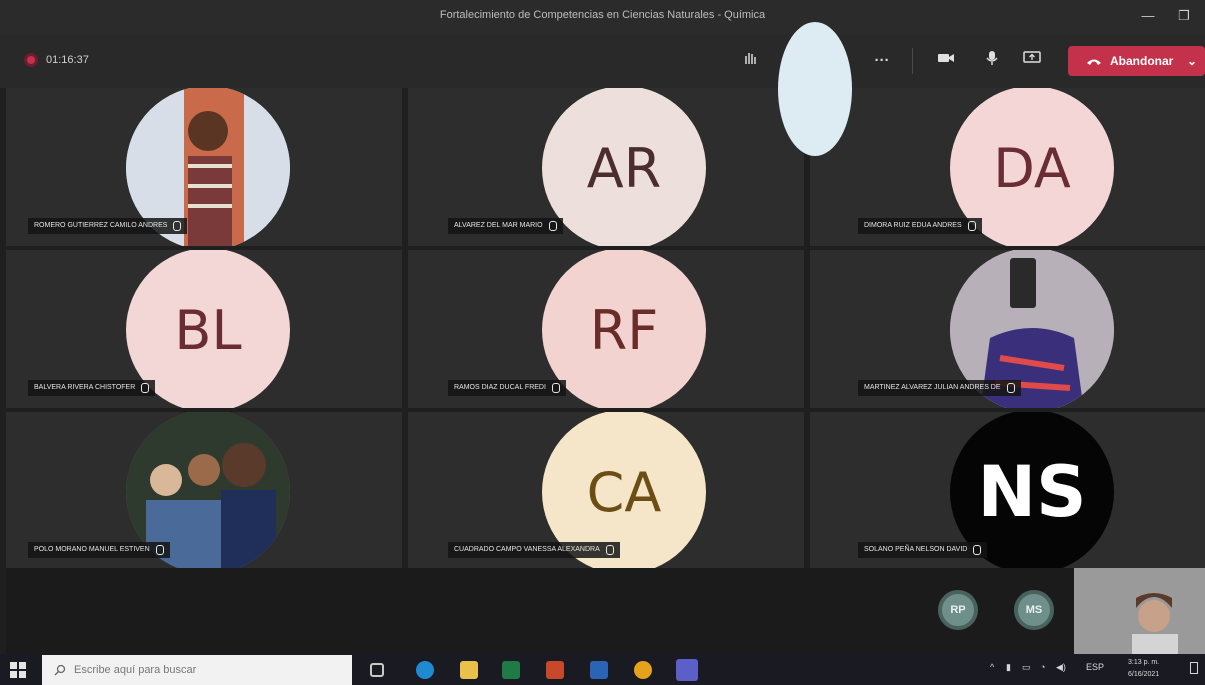 This screenshot has width=1205, height=685. What do you see at coordinates (602, 61) in the screenshot?
I see `meeting-toolbar: 01:16:37 ··· Abandonar ⌄` at bounding box center [602, 61].